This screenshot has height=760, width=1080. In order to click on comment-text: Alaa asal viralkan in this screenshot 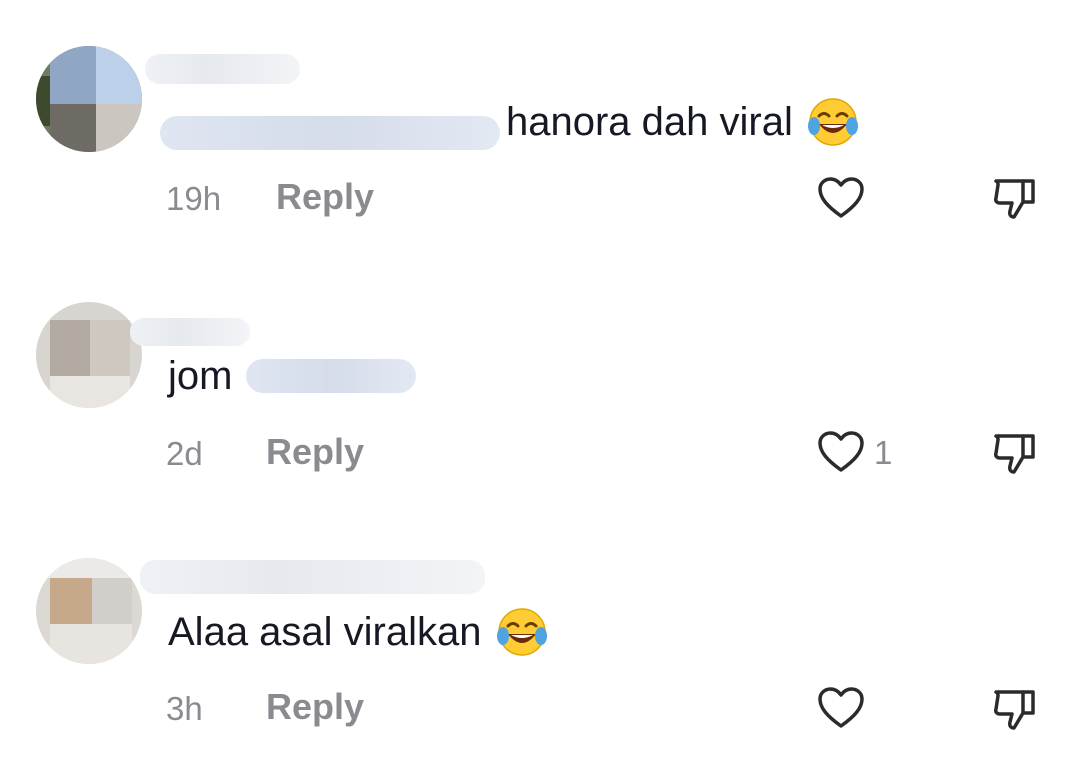, I will do `click(358, 632)`.